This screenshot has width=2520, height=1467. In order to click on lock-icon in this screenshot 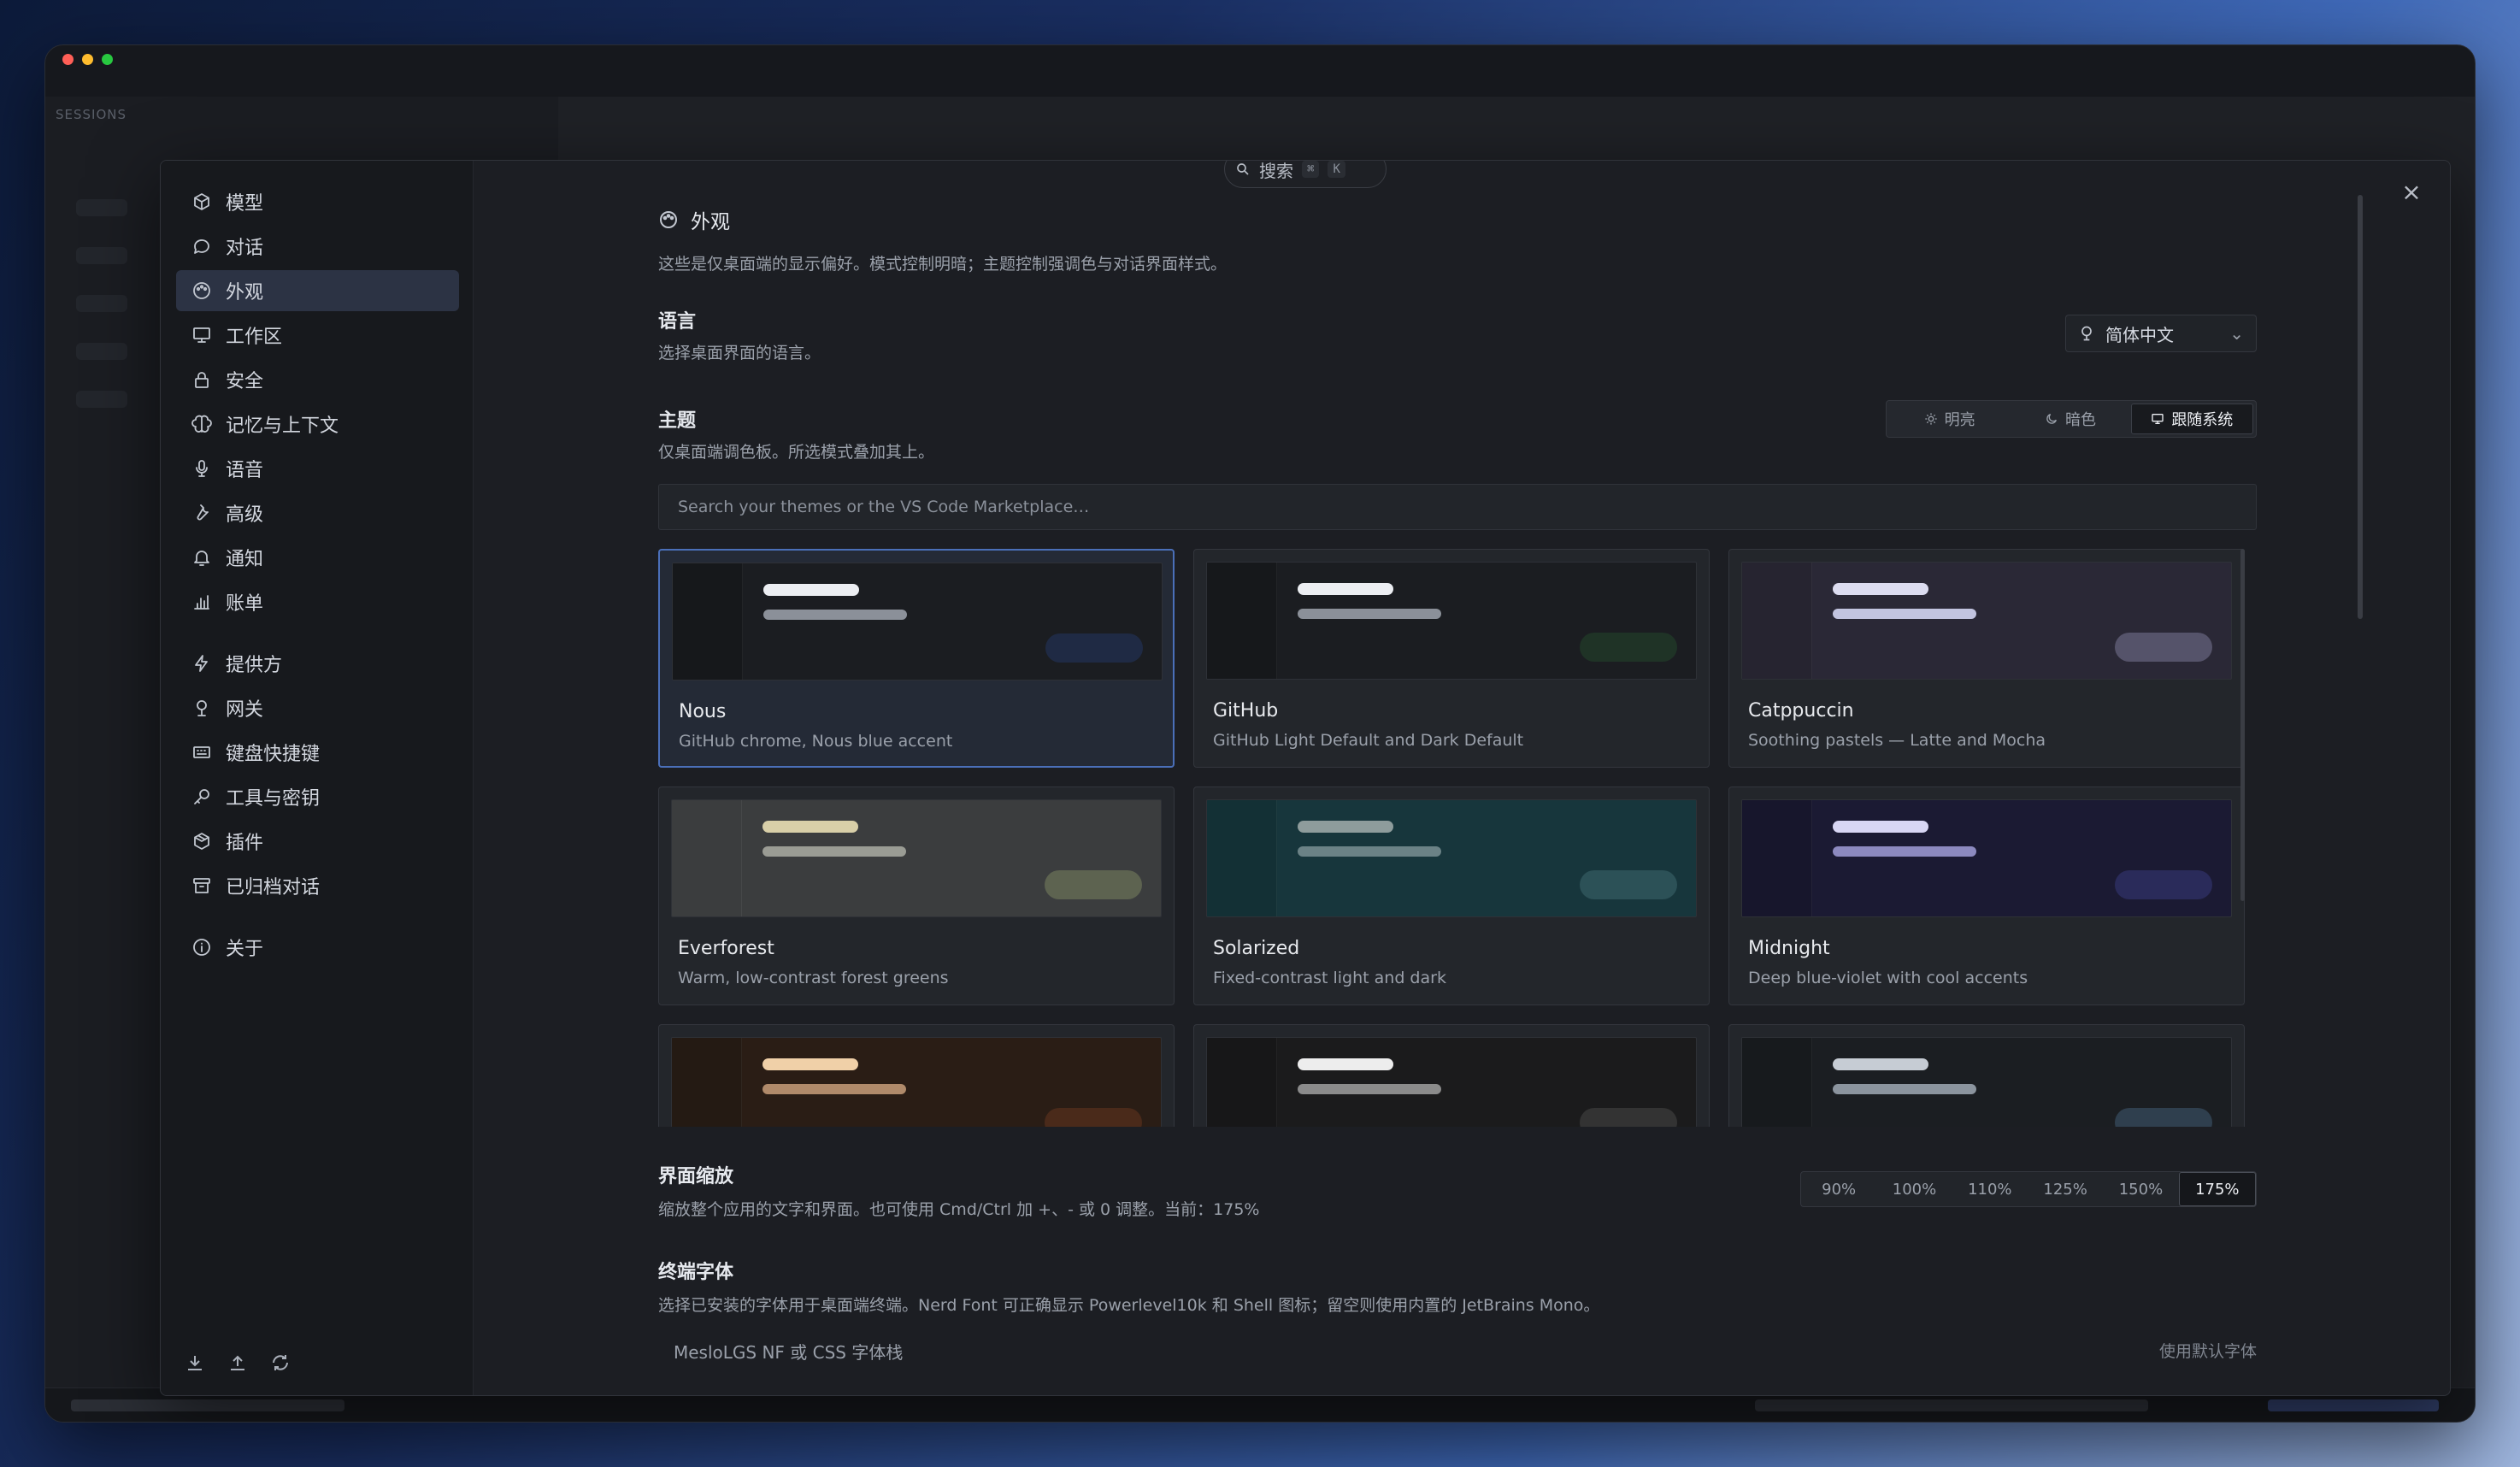, I will do `click(202, 379)`.